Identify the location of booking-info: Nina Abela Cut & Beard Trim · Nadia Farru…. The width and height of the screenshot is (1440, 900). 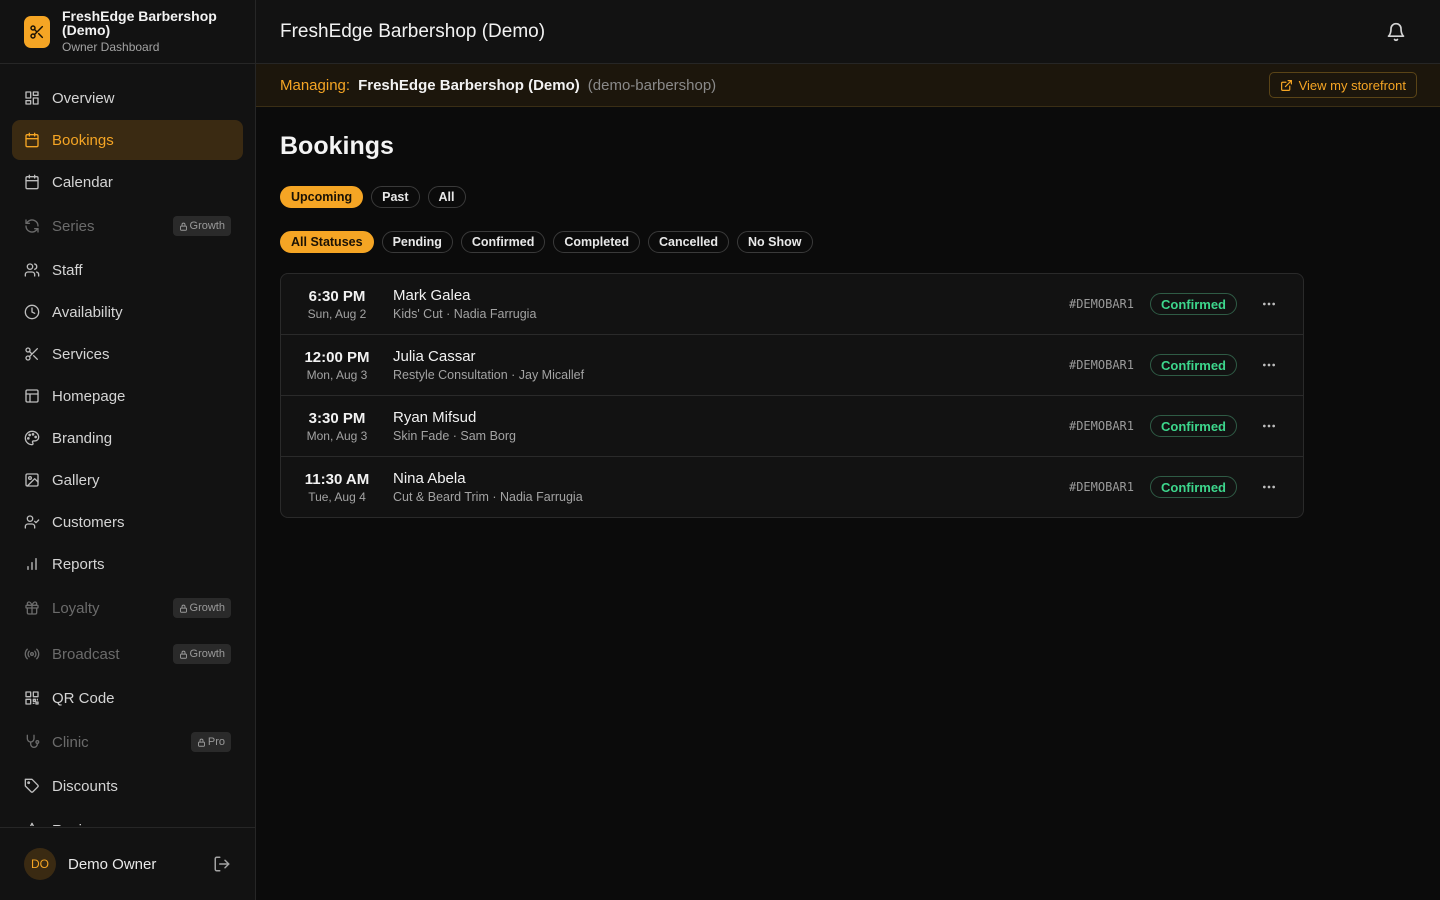
(731, 487).